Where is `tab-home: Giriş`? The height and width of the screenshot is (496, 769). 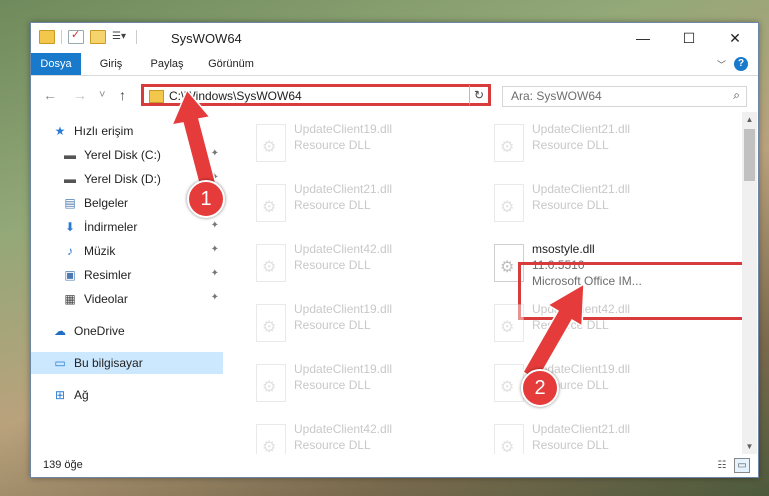 tab-home: Giriş is located at coordinates (111, 64).